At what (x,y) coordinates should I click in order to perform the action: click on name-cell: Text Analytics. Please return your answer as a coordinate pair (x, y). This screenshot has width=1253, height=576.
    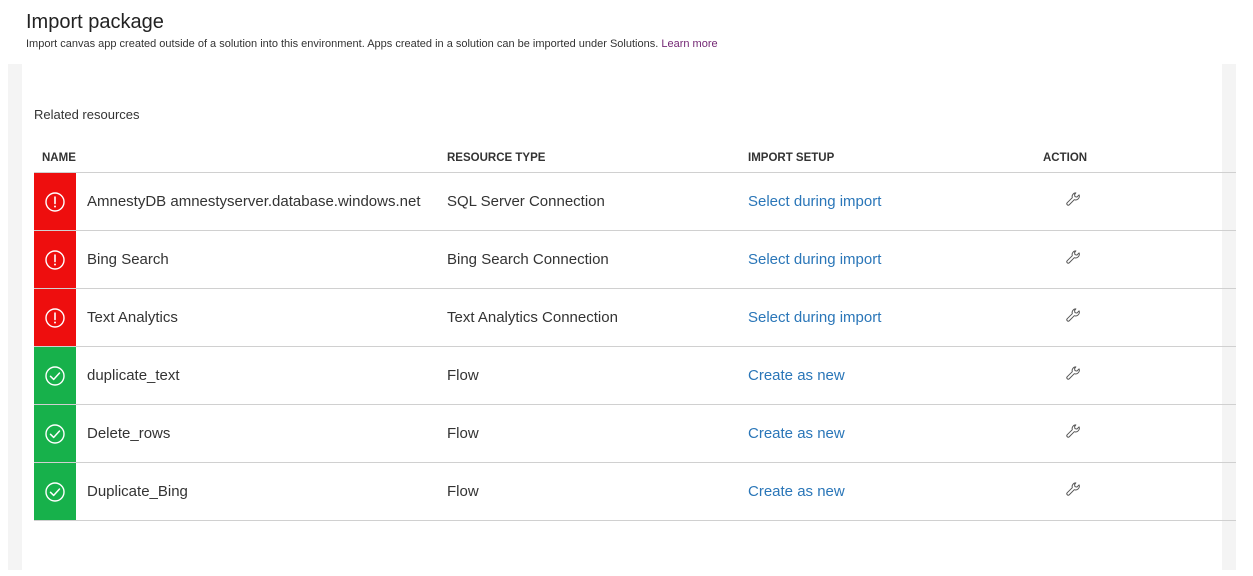
    Looking at the image, I should click on (240, 317).